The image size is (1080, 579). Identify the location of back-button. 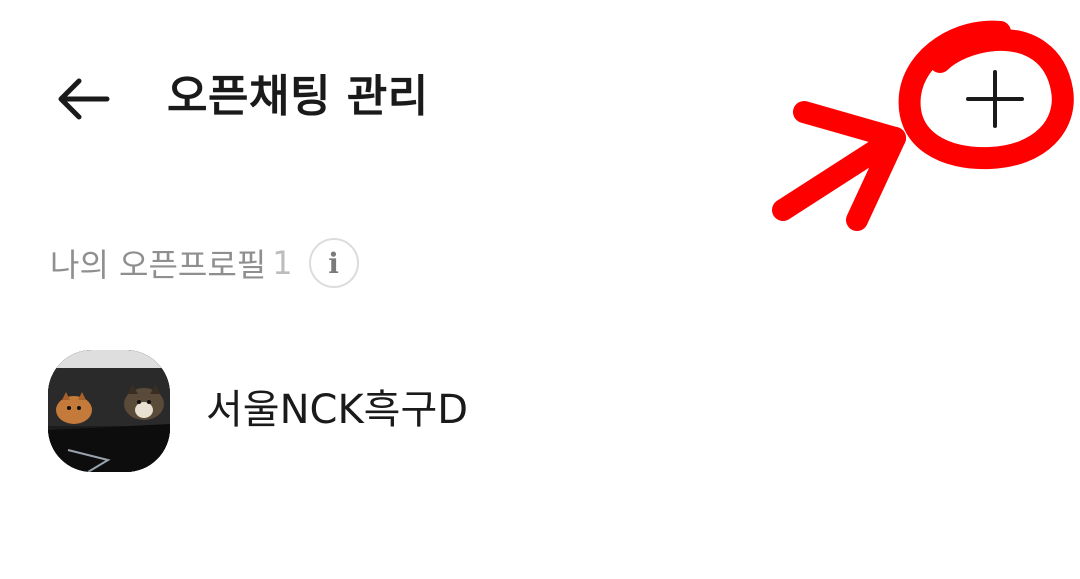
(83, 99).